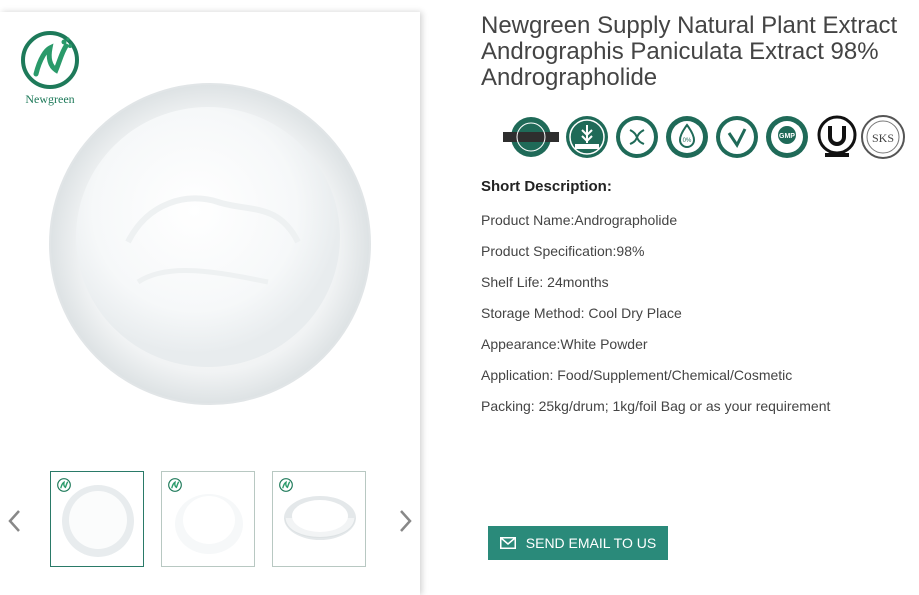 Image resolution: width=919 pixels, height=595 pixels. Describe the element at coordinates (637, 137) in the screenshot. I see `gmo-free-icon` at that location.